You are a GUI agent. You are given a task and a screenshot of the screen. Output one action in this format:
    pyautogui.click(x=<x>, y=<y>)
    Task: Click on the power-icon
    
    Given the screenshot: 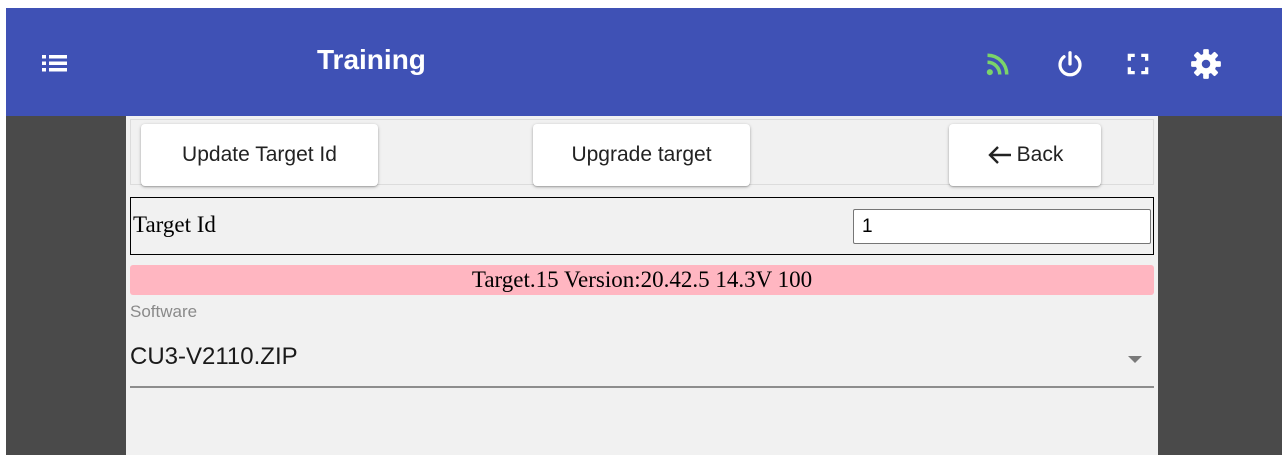 What is the action you would take?
    pyautogui.click(x=1070, y=64)
    